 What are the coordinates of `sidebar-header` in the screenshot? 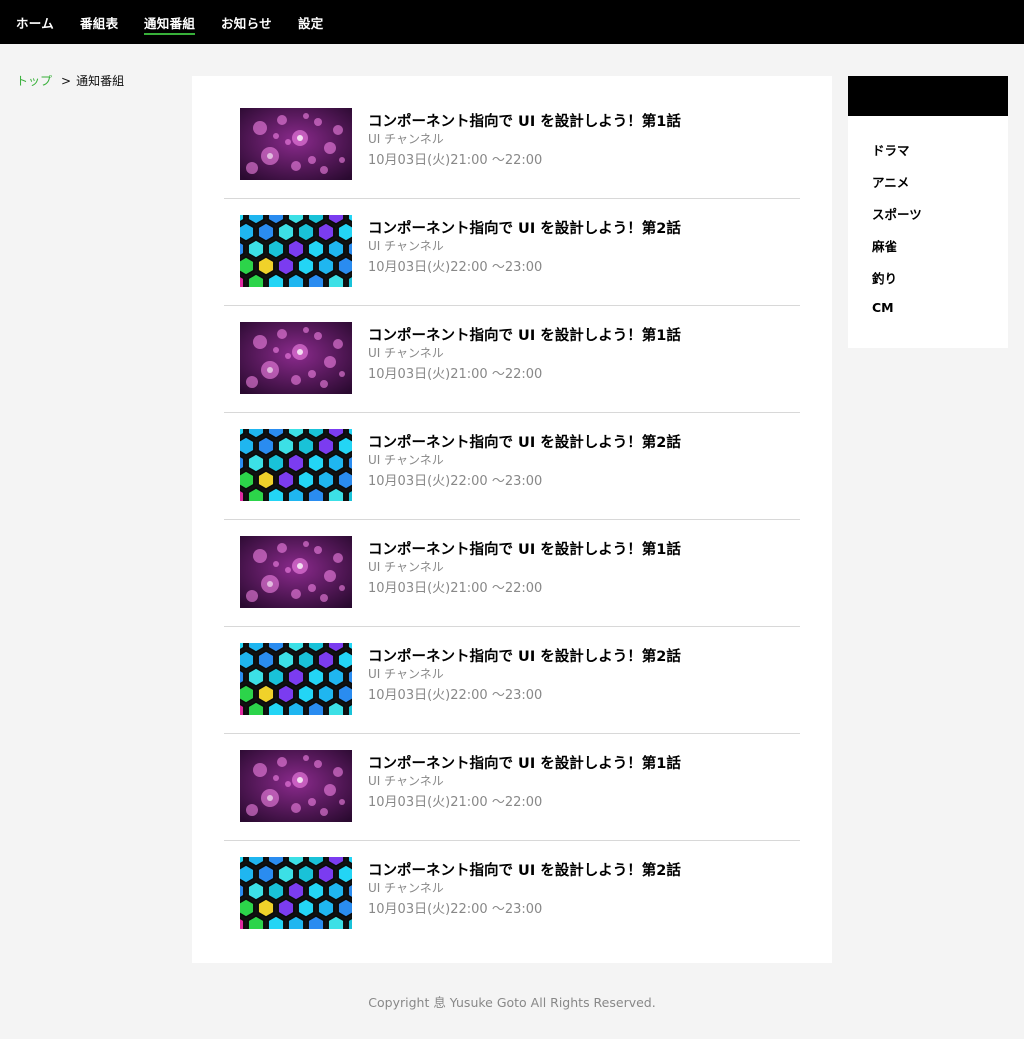 It's located at (928, 96).